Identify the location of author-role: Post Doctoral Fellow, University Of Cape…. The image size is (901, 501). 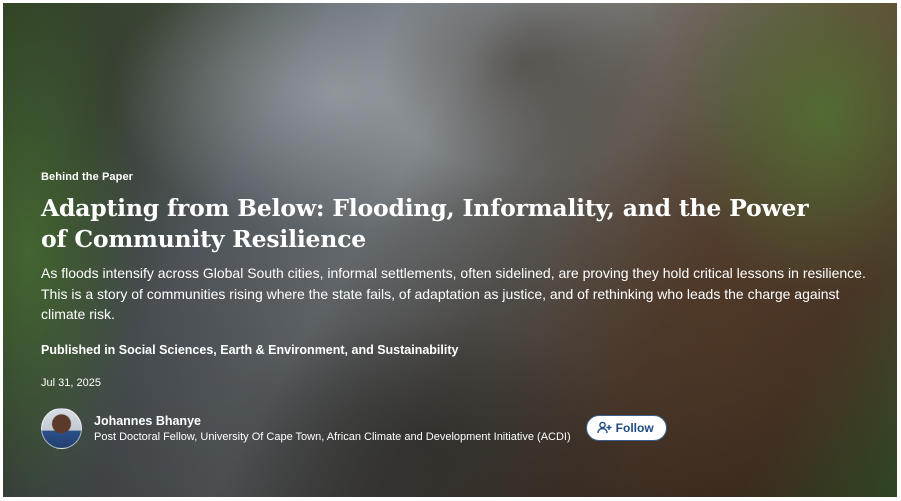
(332, 437).